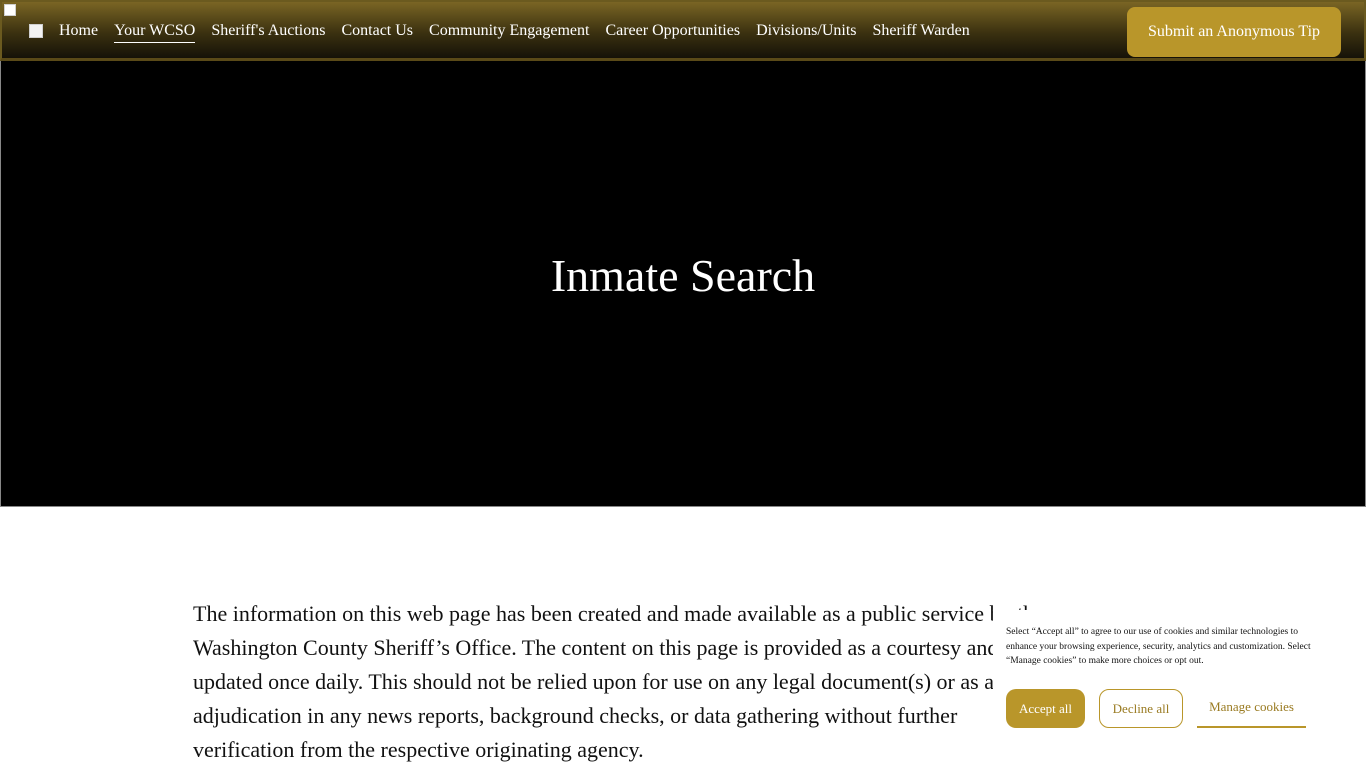  What do you see at coordinates (806, 32) in the screenshot?
I see `nav-item-divisions-units: Divisions/Units` at bounding box center [806, 32].